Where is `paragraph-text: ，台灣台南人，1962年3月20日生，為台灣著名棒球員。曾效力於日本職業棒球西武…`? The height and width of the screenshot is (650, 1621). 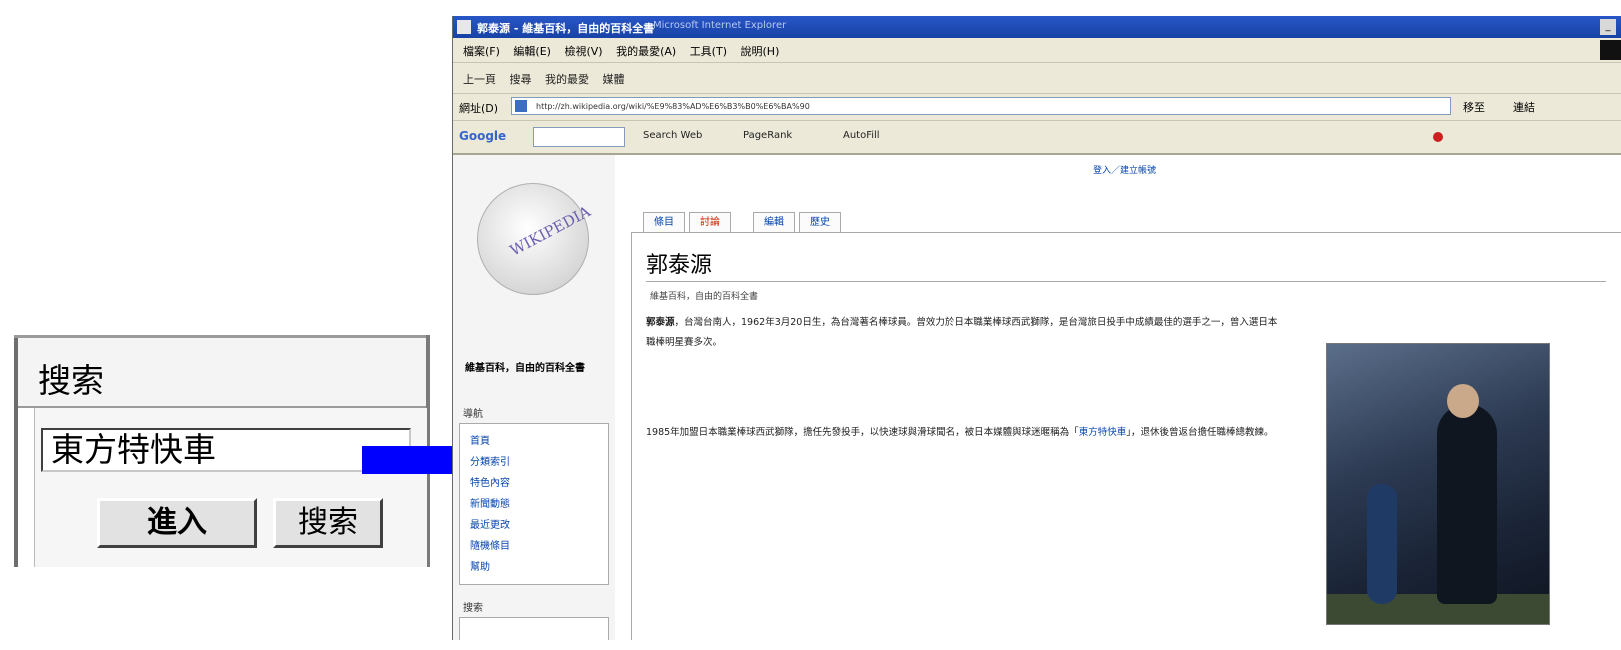 paragraph-text: ，台灣台南人，1962年3月20日生，為台灣著名棒球員。曾效力於日本職業棒球西武… is located at coordinates (962, 332).